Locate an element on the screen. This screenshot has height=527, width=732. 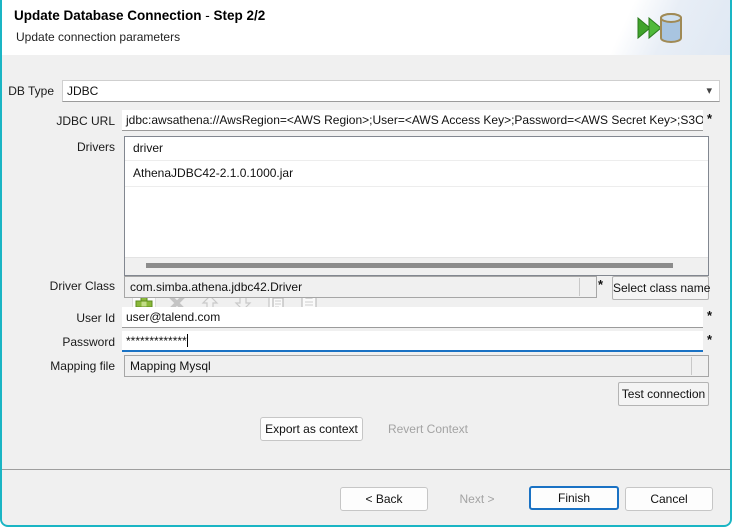
scrollbar-thumb is located at coordinates (409, 265).